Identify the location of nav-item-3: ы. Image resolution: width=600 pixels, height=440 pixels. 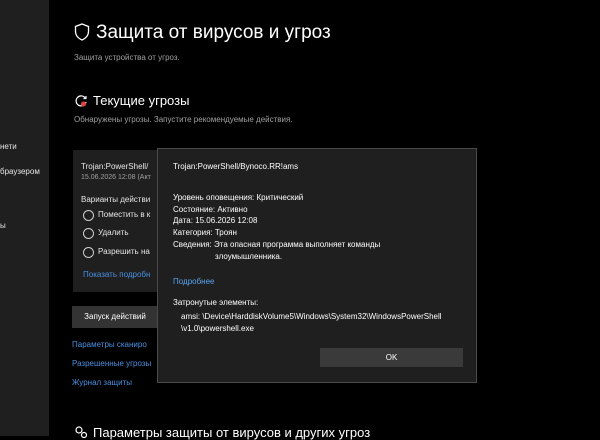
(3, 225).